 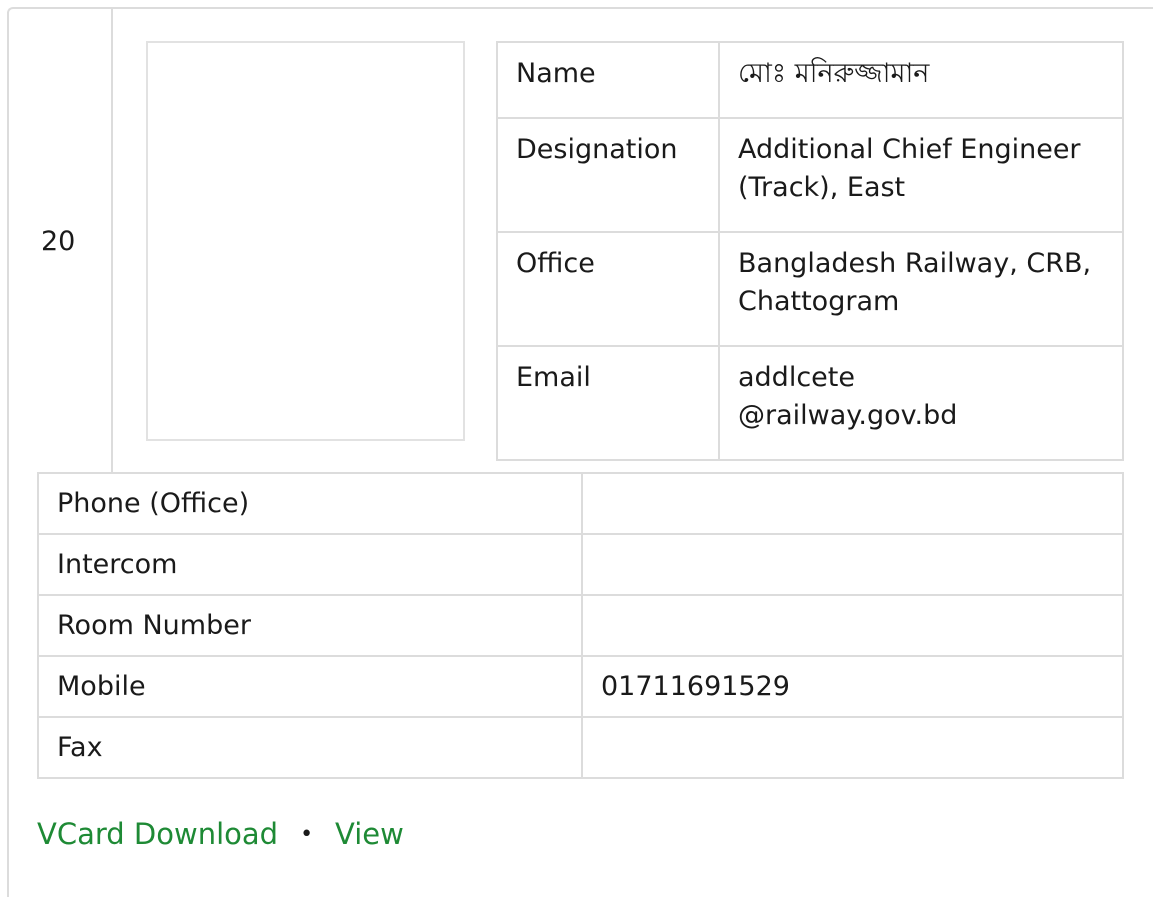 What do you see at coordinates (921, 80) in the screenshot?
I see `name-value: মোঃ মনিরুজ্জামান` at bounding box center [921, 80].